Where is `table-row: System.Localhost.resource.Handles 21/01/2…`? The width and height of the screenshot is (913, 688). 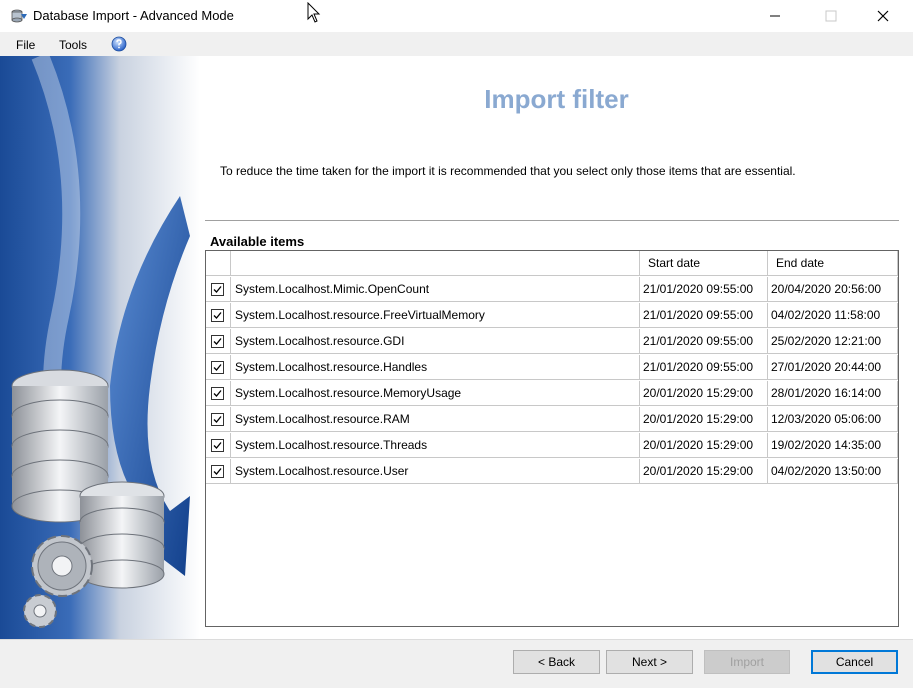
table-row: System.Localhost.resource.Handles 21/01/2… is located at coordinates (552, 368).